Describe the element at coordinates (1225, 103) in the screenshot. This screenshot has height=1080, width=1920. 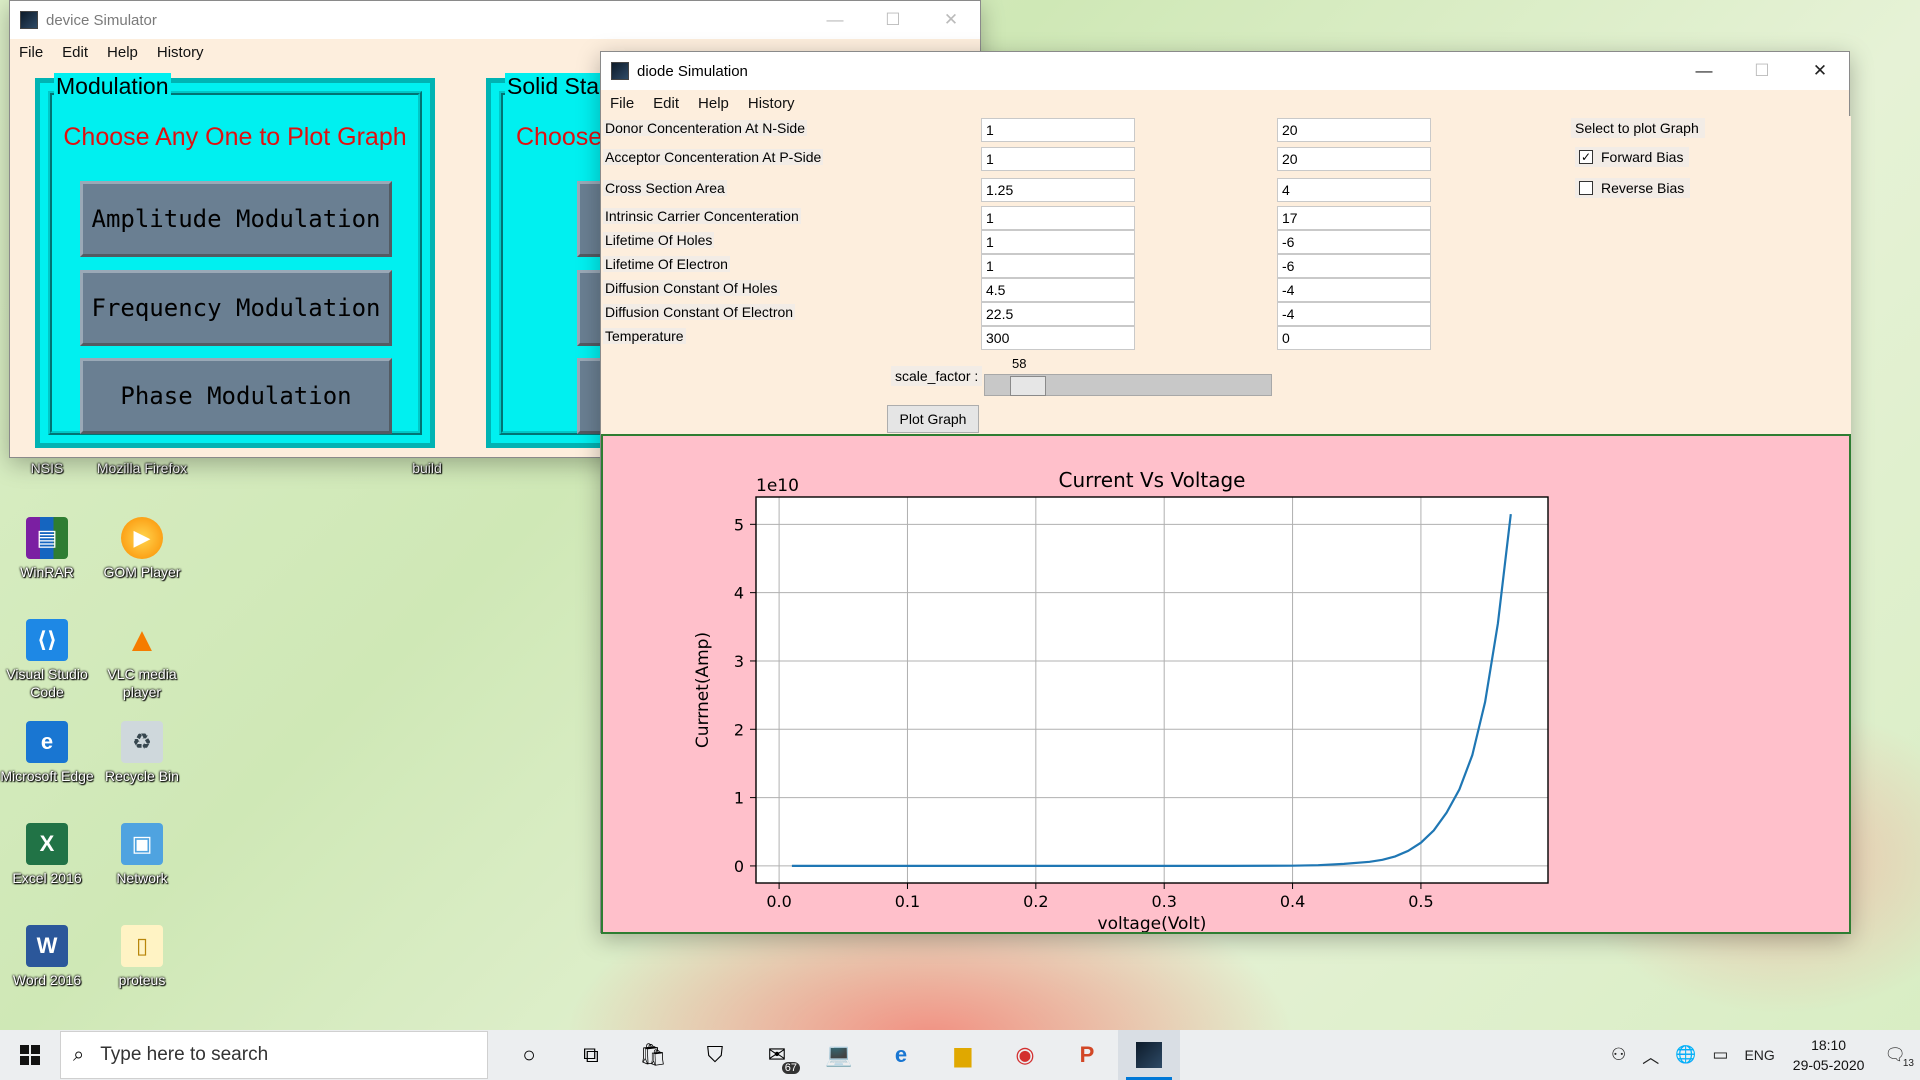
I see `menu-bar: File Edit Help History` at that location.